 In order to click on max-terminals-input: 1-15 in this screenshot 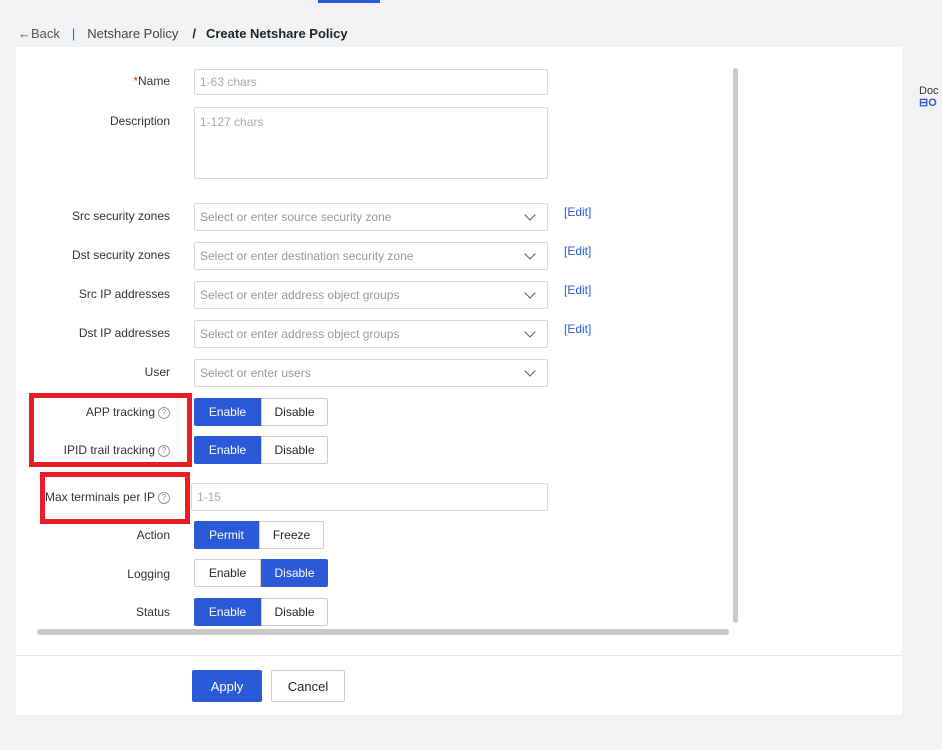, I will do `click(369, 497)`.